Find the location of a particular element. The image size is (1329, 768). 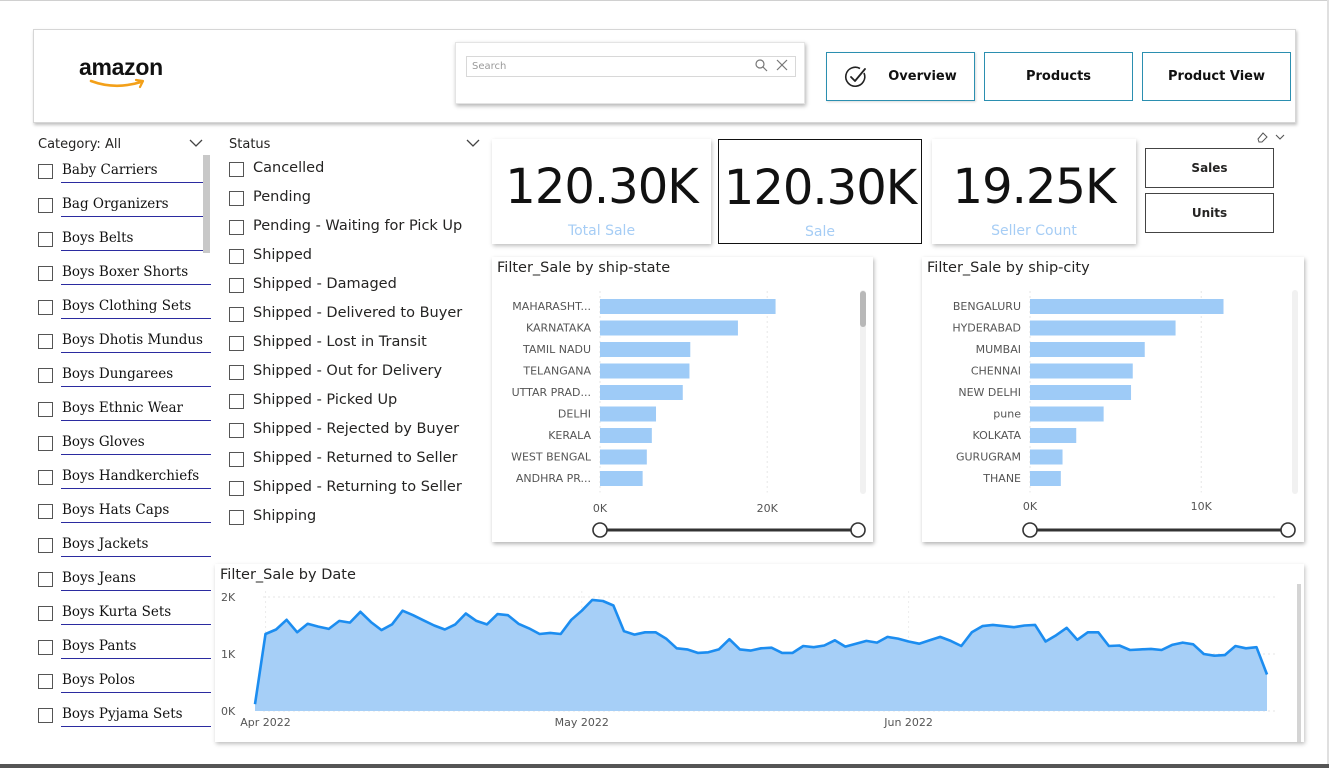

category-item: Boys Jackets is located at coordinates (125, 548).